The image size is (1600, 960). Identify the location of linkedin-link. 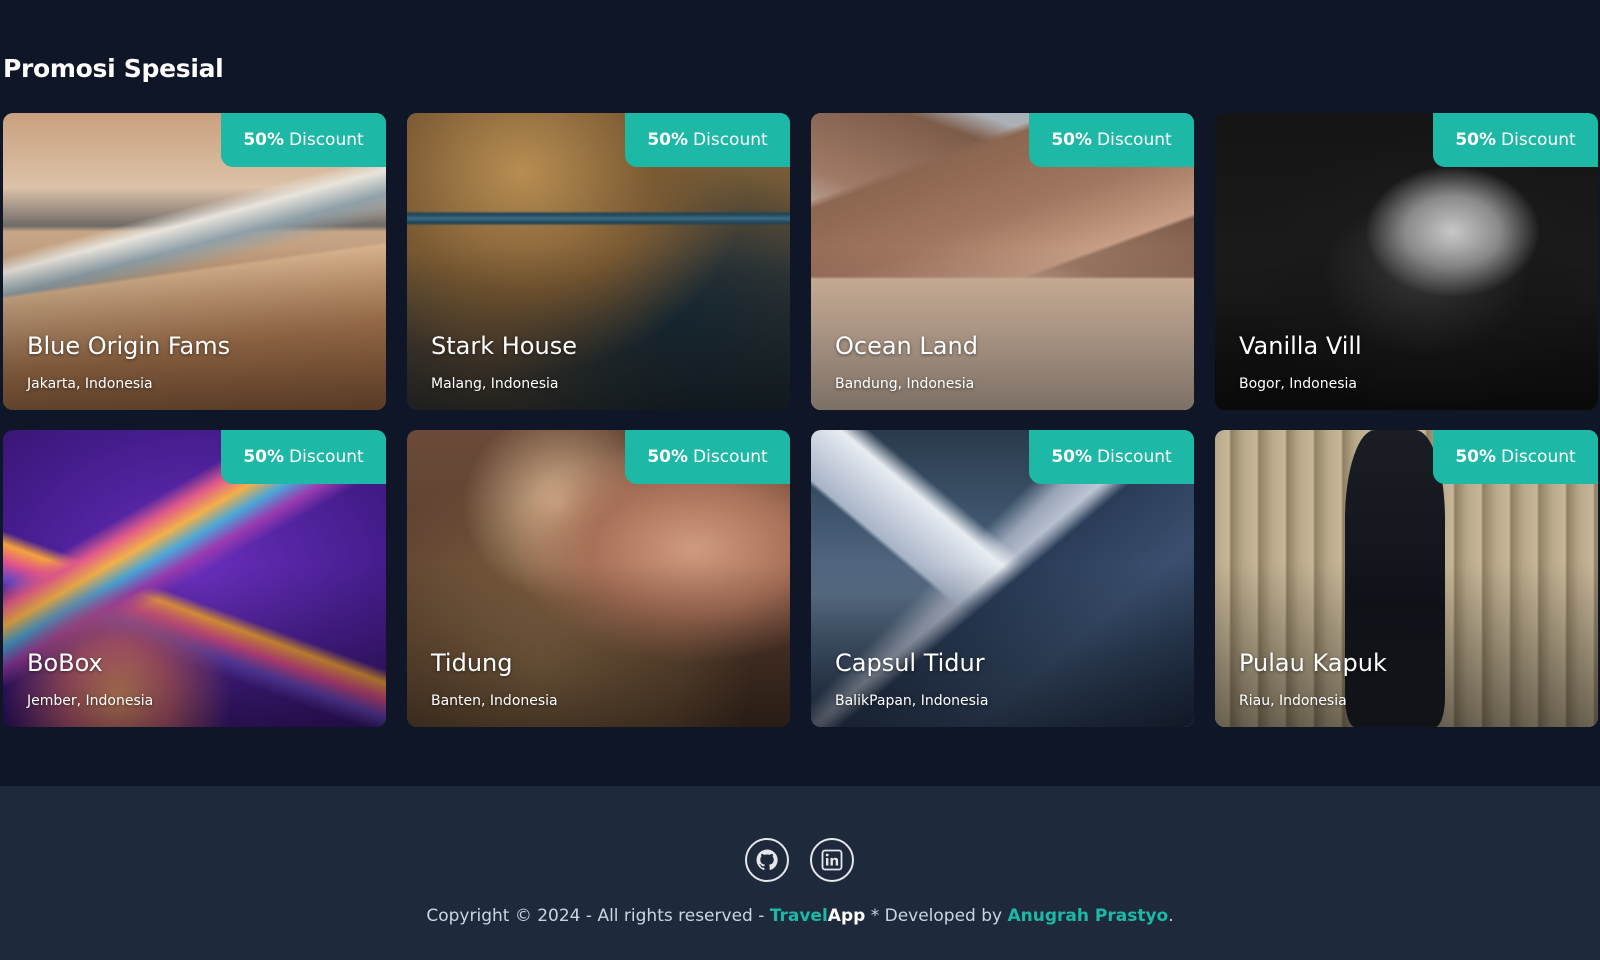
(832, 860).